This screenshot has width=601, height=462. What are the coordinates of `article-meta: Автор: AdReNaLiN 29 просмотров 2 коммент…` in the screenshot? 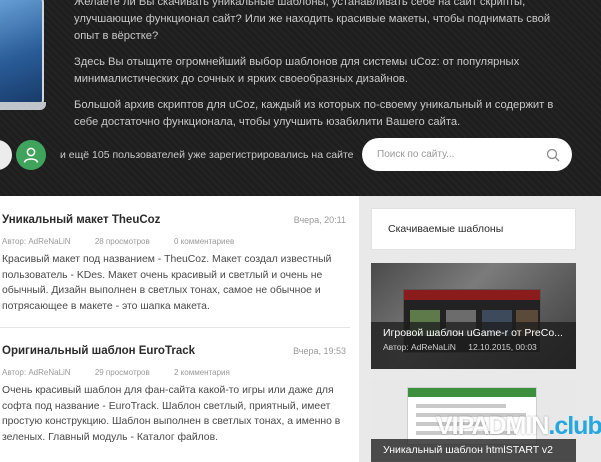 It's located at (127, 372).